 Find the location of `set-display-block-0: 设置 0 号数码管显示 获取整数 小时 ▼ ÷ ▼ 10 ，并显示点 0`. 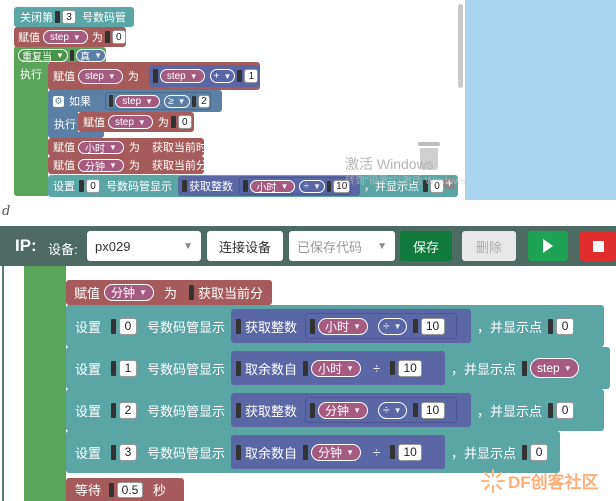

set-display-block-0: 设置 0 号数码管显示 获取整数 小时 ▼ ÷ ▼ 10 ，并显示点 0 is located at coordinates (335, 326).